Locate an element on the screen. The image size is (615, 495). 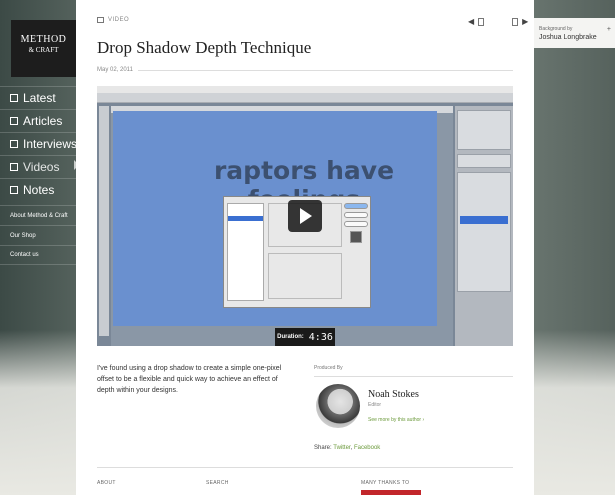
chevron-right-icon: › is located at coordinates (423, 420).